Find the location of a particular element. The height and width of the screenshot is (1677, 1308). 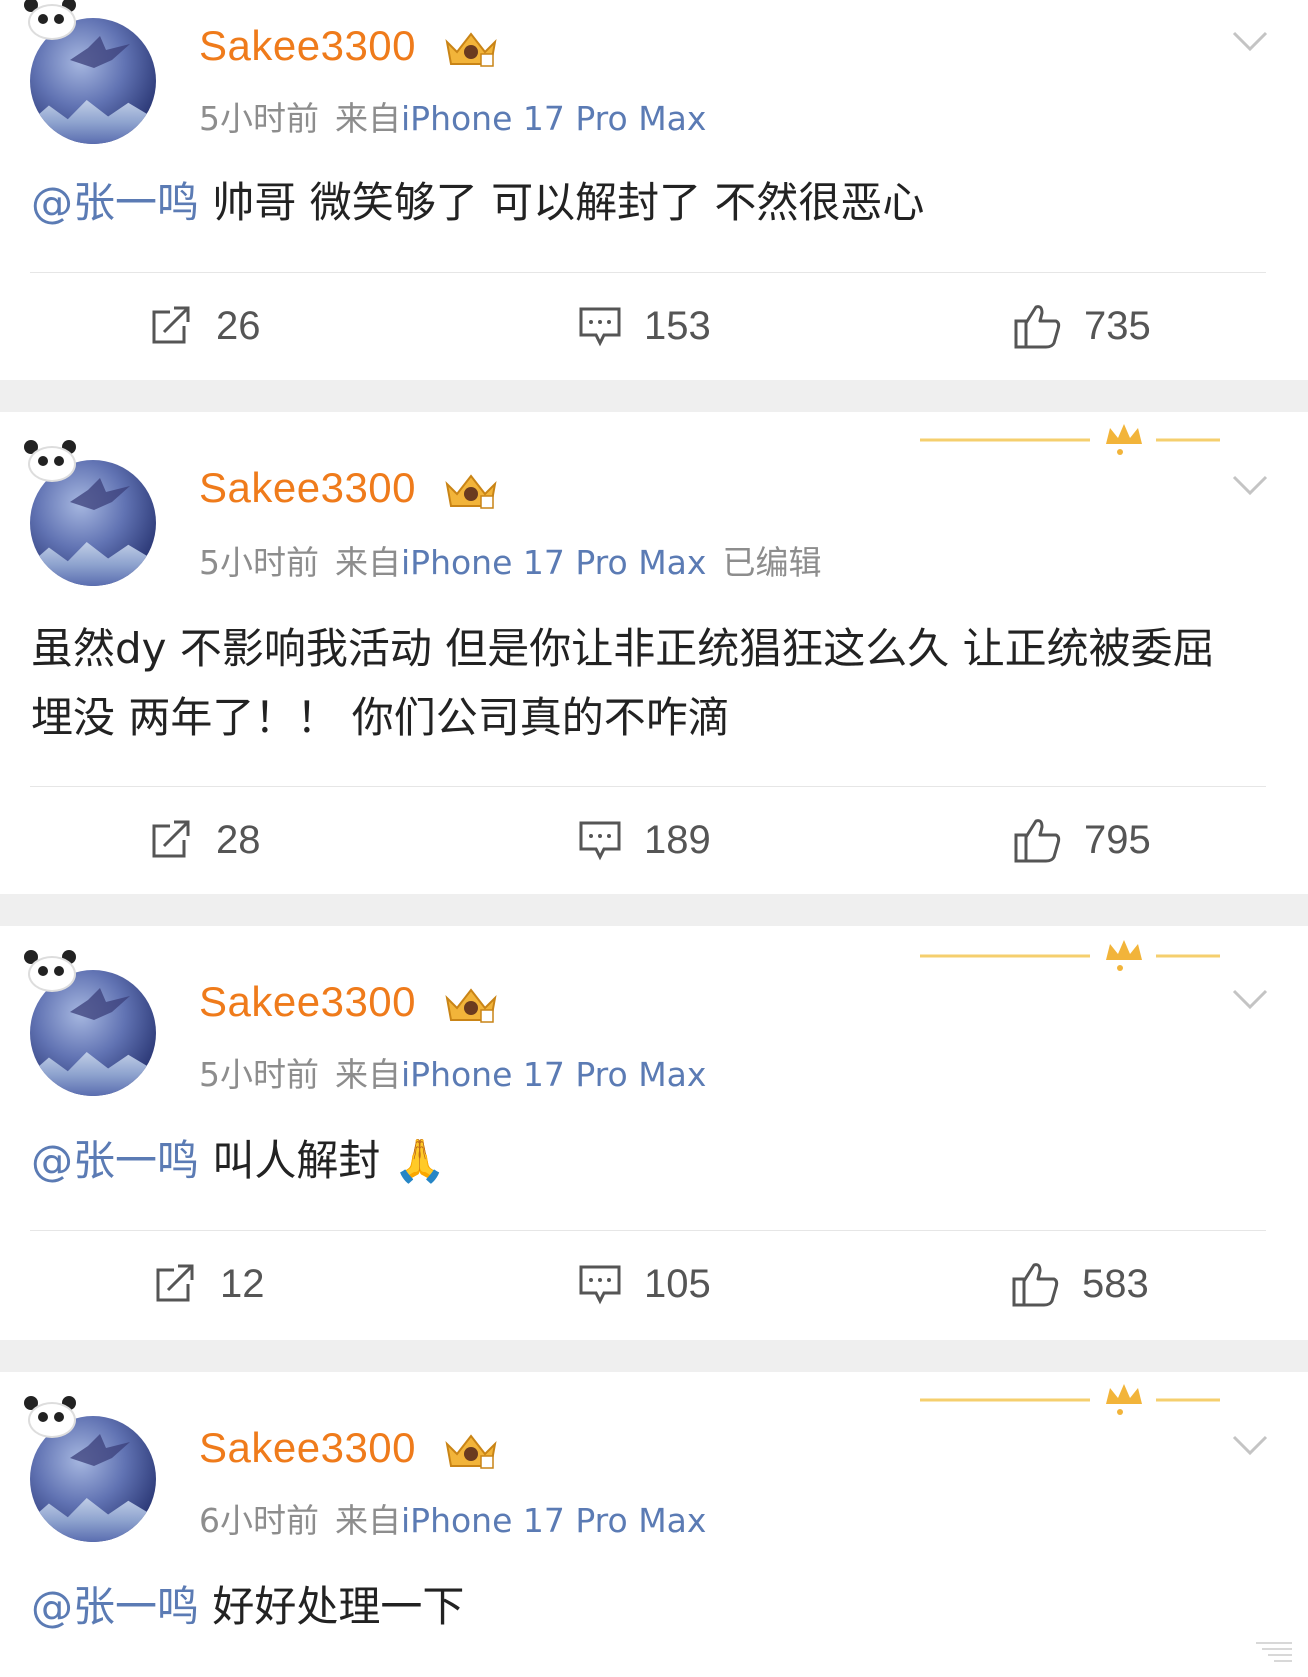

repost-count: 28 is located at coordinates (238, 839).